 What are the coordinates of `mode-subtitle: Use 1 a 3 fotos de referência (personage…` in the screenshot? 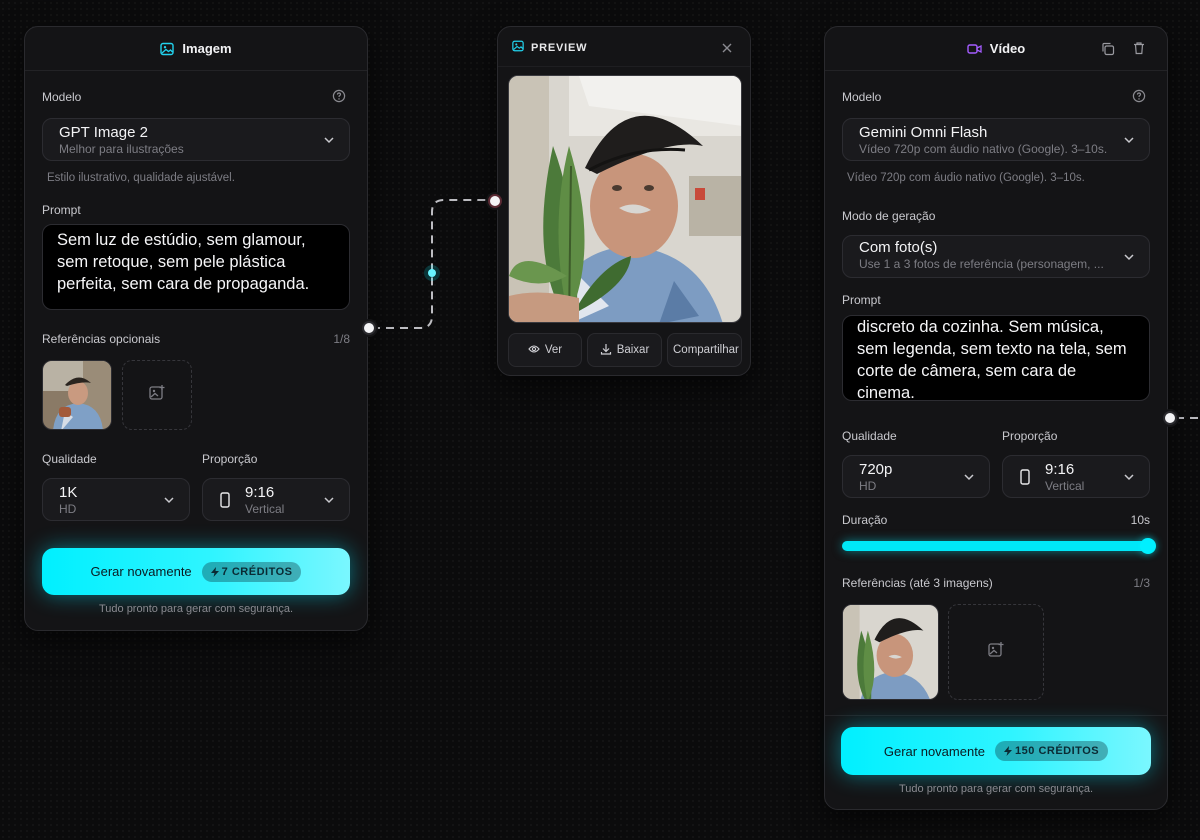 It's located at (981, 264).